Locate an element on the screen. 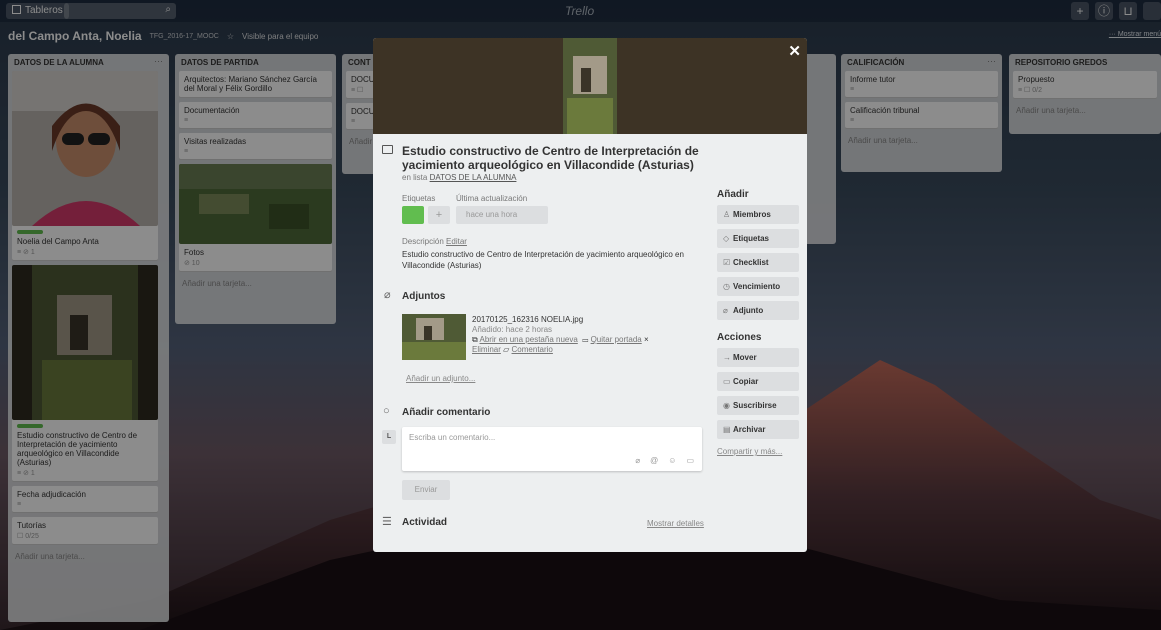  mention-icon: @ is located at coordinates (654, 460).